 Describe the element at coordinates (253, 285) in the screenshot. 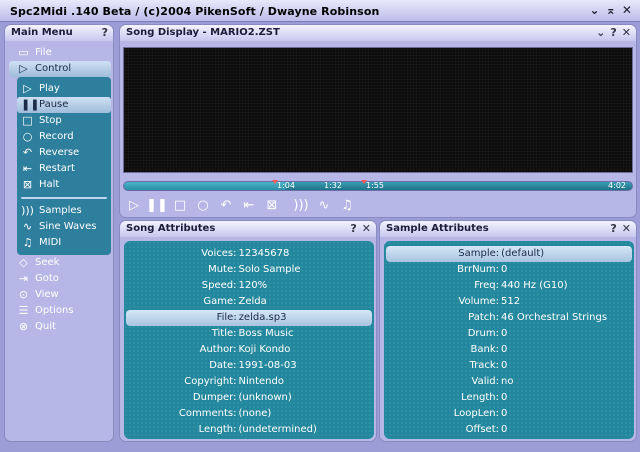

I see `attribute-value: 120%` at that location.